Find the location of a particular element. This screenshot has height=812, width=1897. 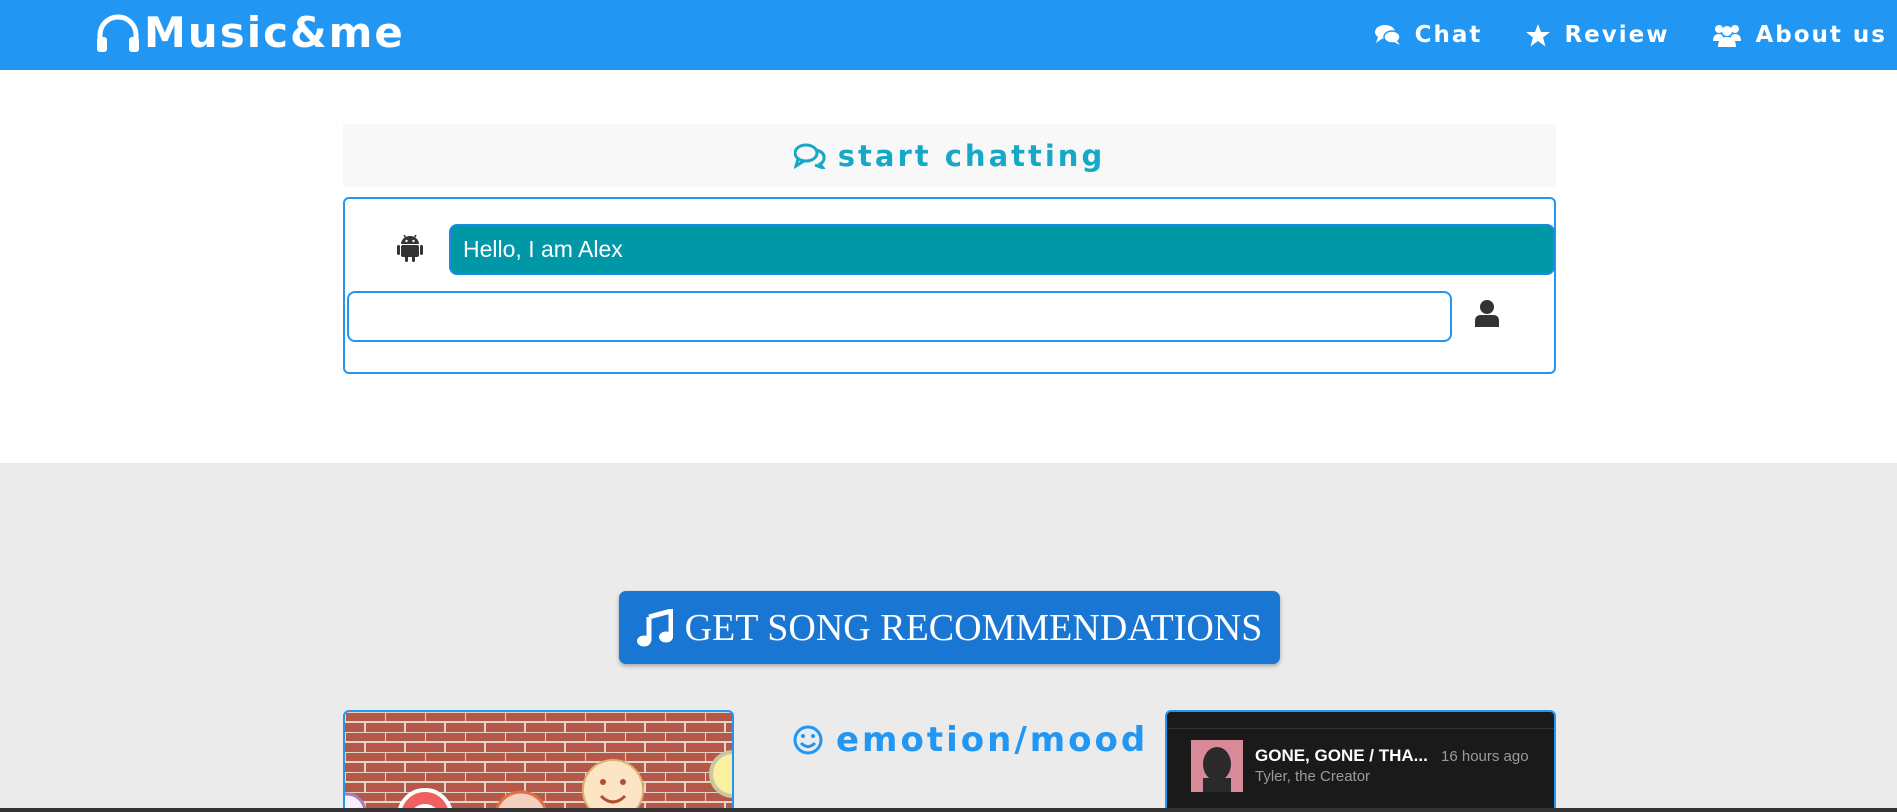

star-icon is located at coordinates (1538, 34).